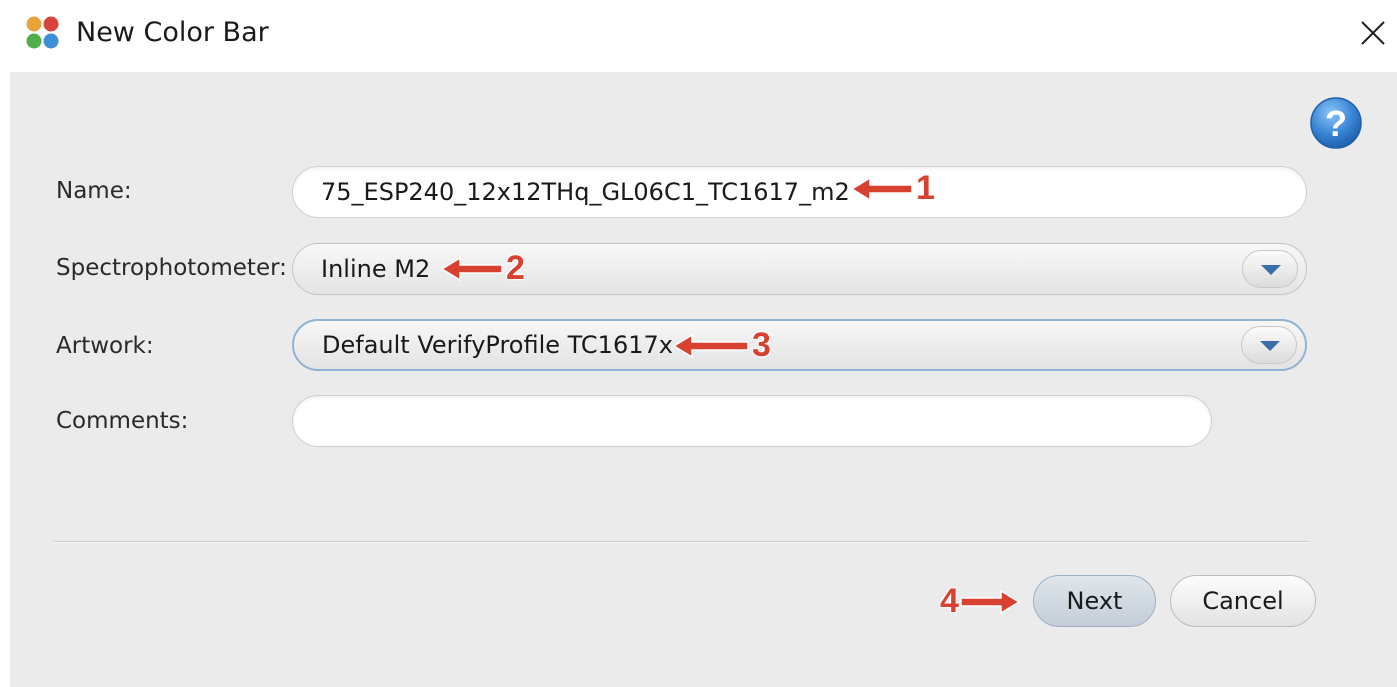 This screenshot has height=687, width=1397. What do you see at coordinates (698, 36) in the screenshot?
I see `title-bar: New Color Bar` at bounding box center [698, 36].